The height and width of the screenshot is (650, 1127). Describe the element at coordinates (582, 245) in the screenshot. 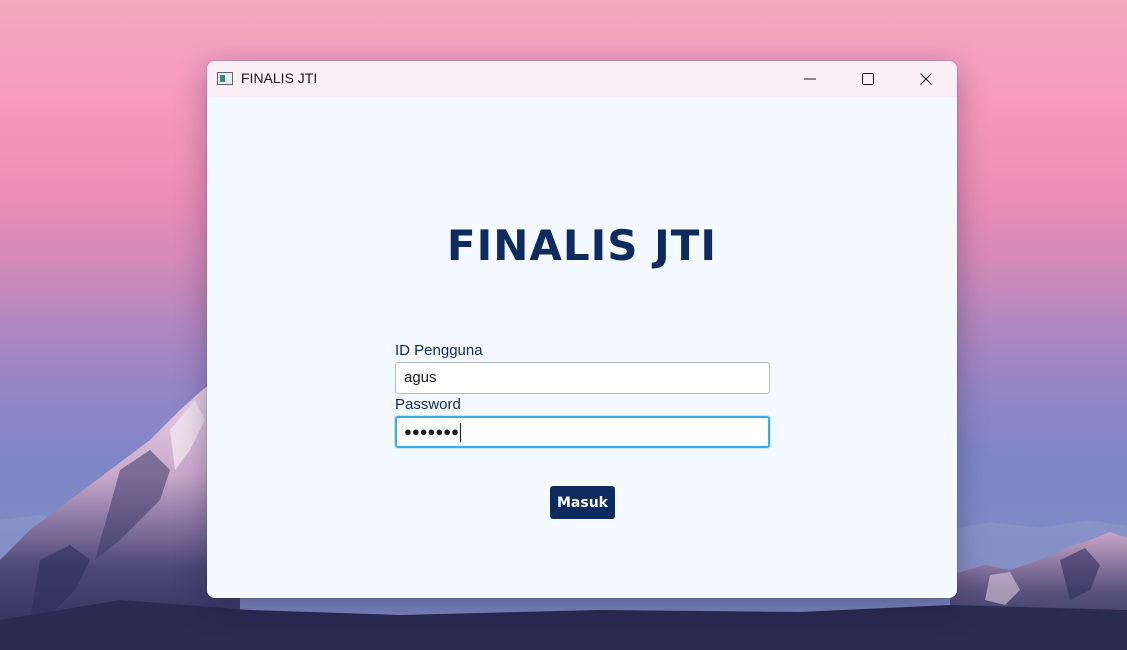

I see `app-heading: FINALIS JTI` at that location.